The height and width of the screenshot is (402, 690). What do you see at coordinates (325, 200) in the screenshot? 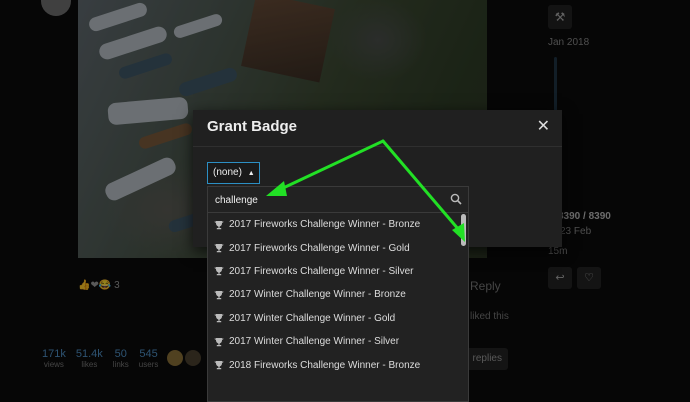
I see `badge-filter-input` at bounding box center [325, 200].